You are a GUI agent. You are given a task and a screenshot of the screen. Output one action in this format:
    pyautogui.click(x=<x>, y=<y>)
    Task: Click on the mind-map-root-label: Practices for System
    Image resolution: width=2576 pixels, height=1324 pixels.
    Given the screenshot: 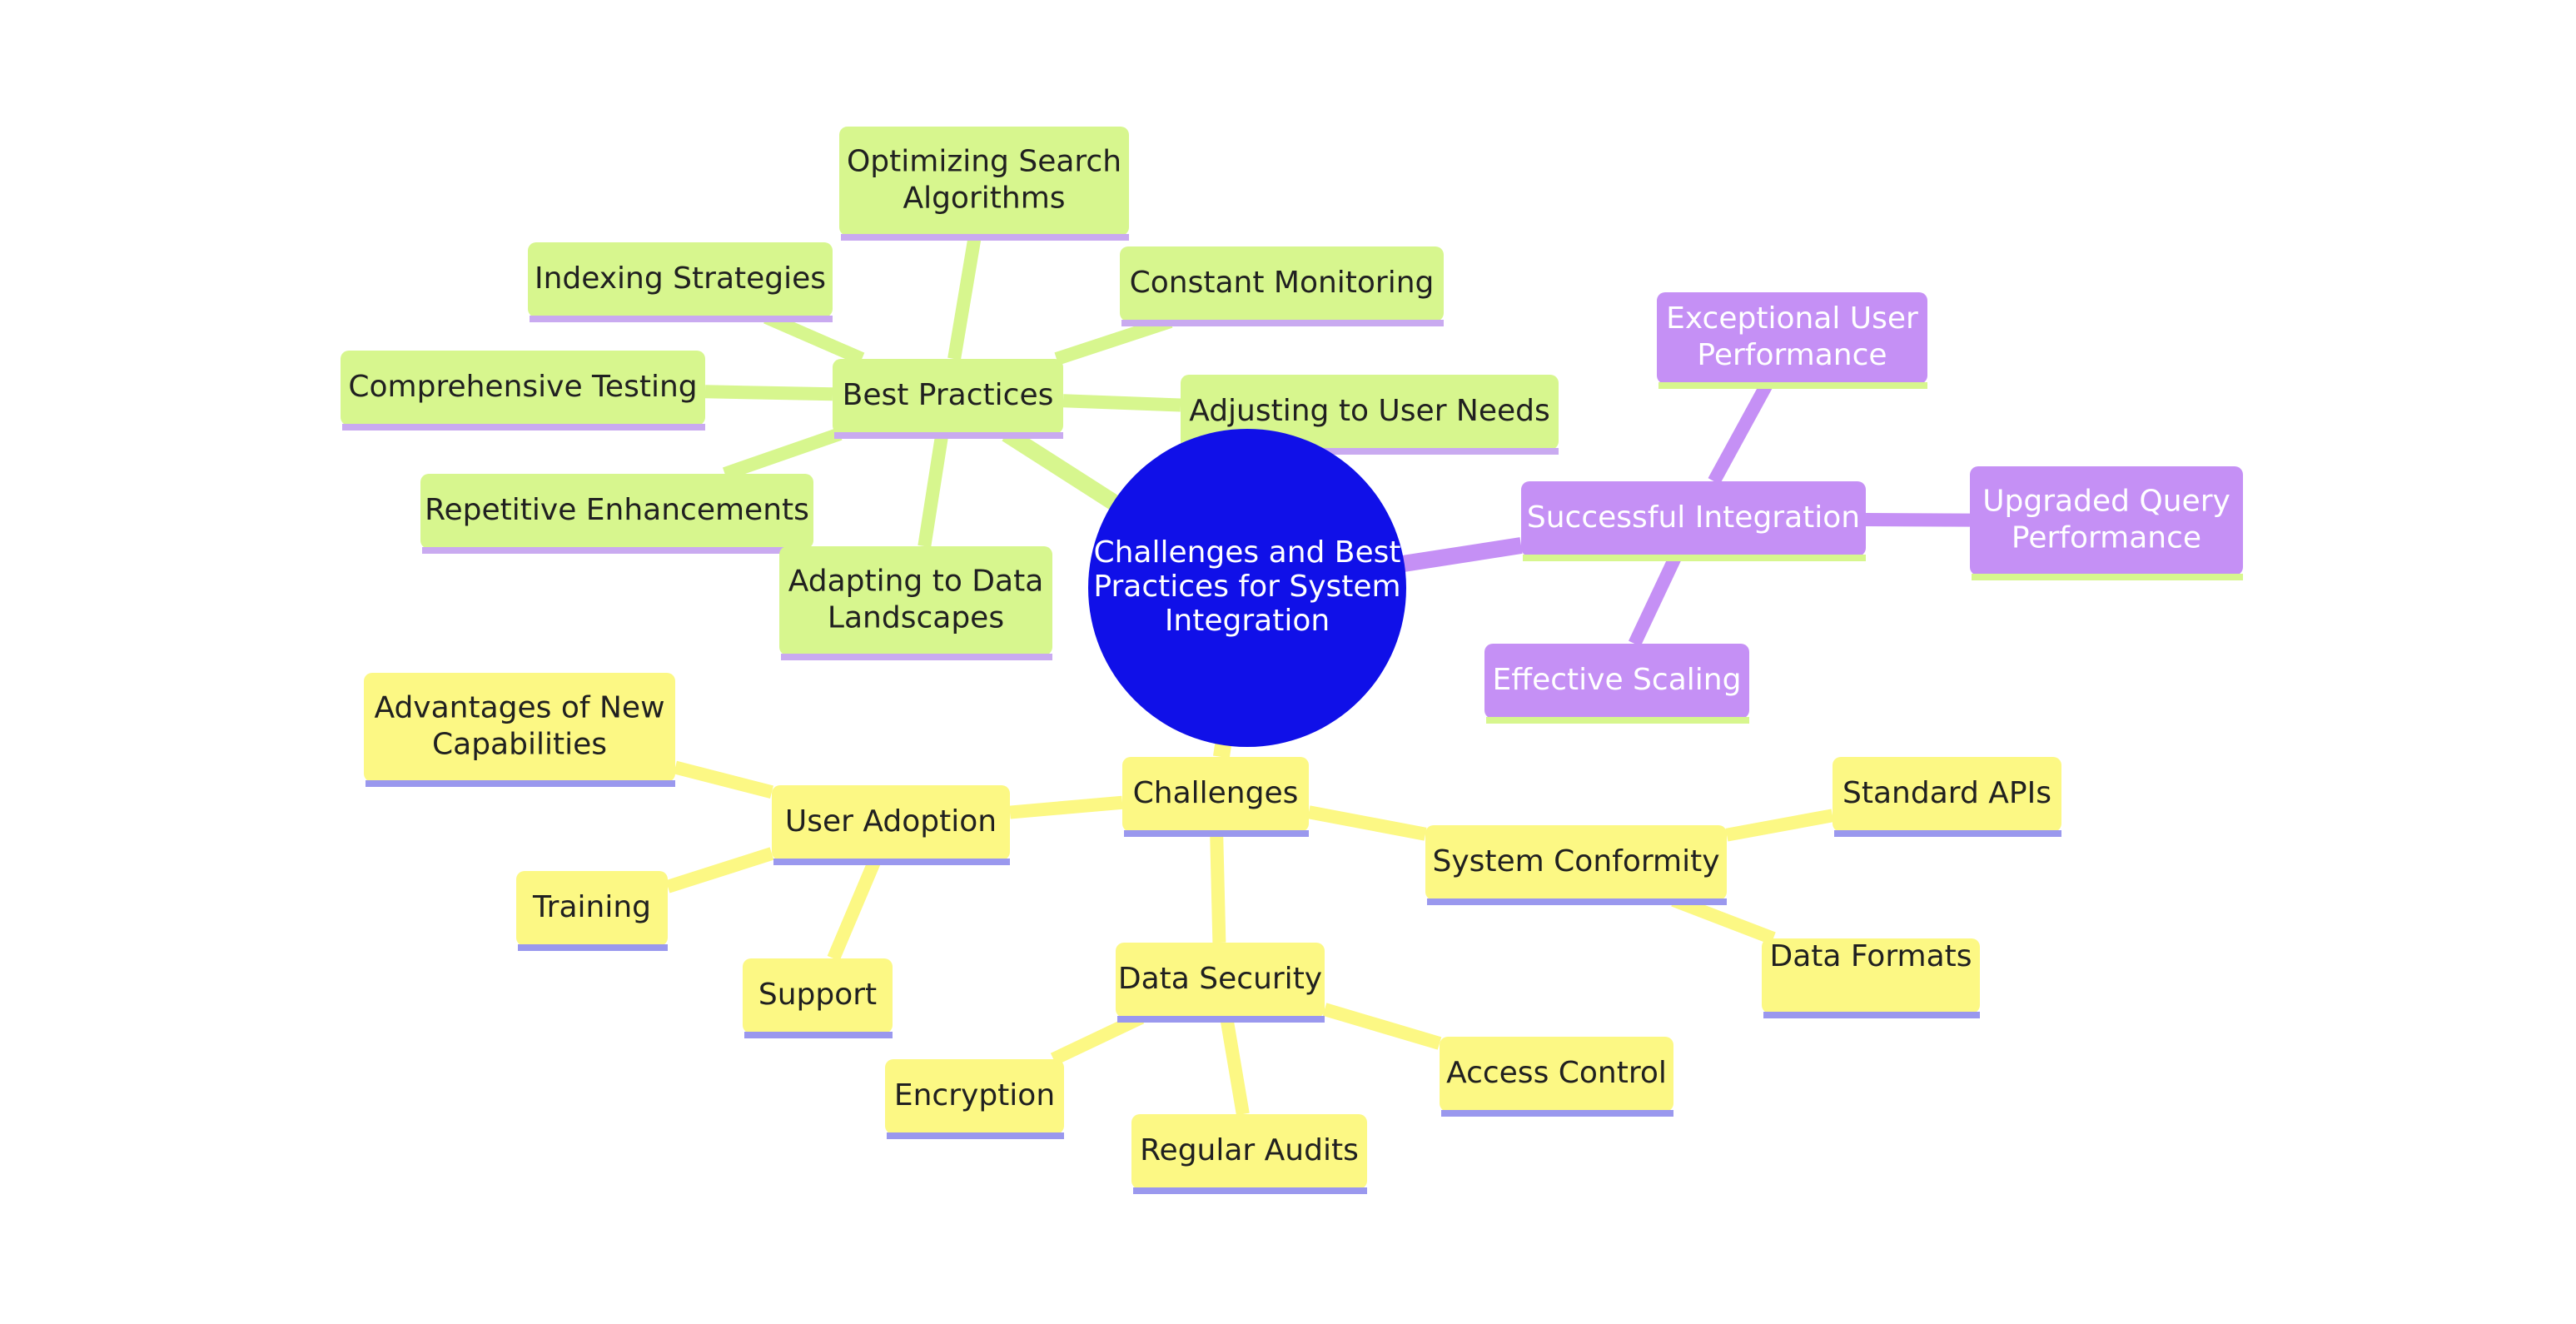 What is the action you would take?
    pyautogui.click(x=1246, y=587)
    